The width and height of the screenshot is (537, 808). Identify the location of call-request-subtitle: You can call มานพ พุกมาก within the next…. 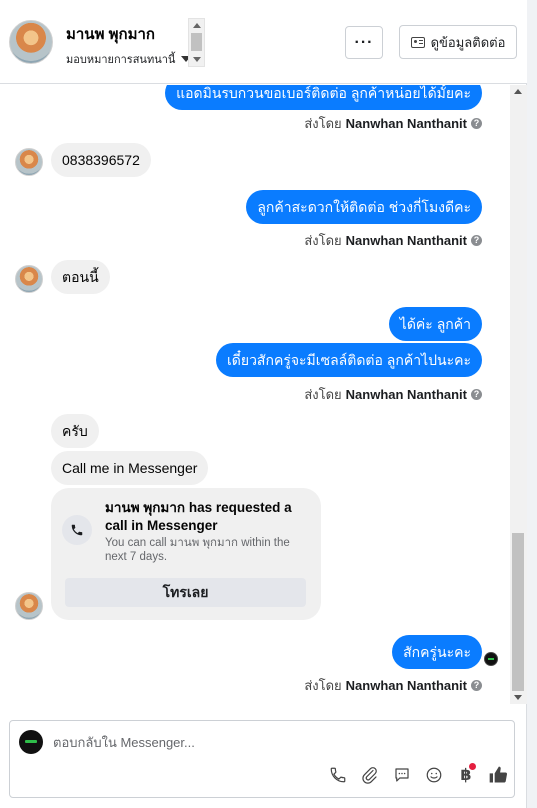
(197, 550).